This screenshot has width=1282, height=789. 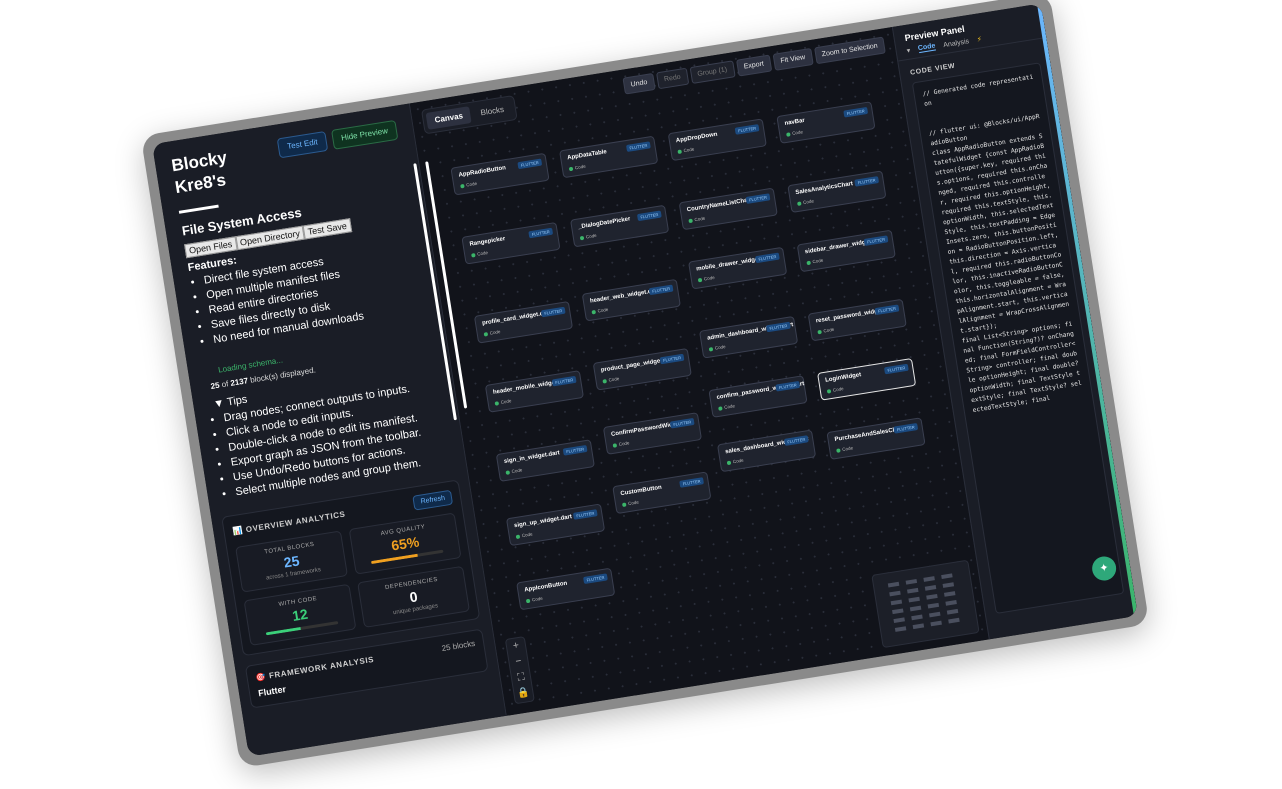 I want to click on group-button: Group (1), so click(x=712, y=72).